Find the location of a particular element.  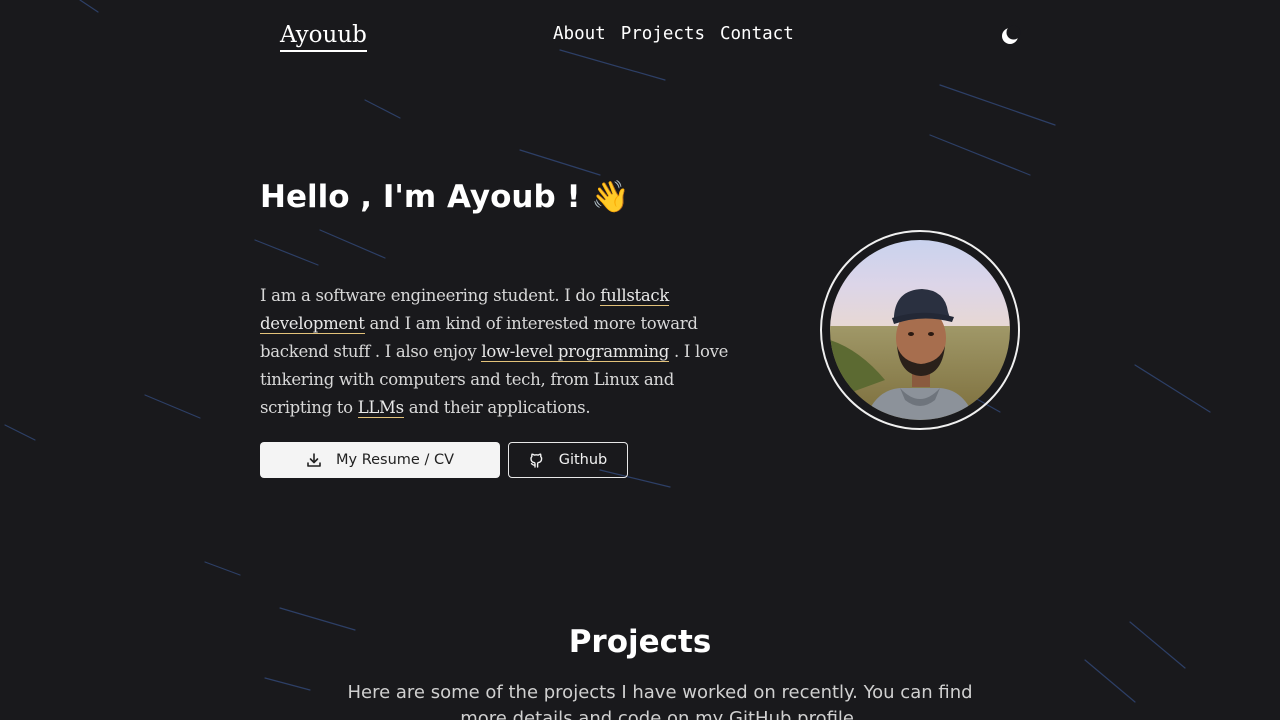

github-button: Github is located at coordinates (568, 460).